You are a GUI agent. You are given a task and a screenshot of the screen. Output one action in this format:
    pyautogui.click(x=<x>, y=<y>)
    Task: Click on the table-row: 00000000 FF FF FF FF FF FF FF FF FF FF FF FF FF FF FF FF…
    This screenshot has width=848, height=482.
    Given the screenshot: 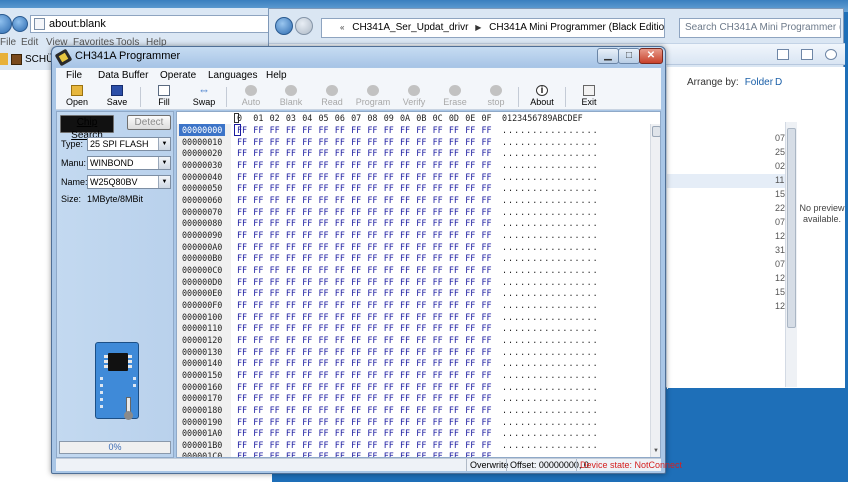 What is the action you would take?
    pyautogui.click(x=418, y=130)
    